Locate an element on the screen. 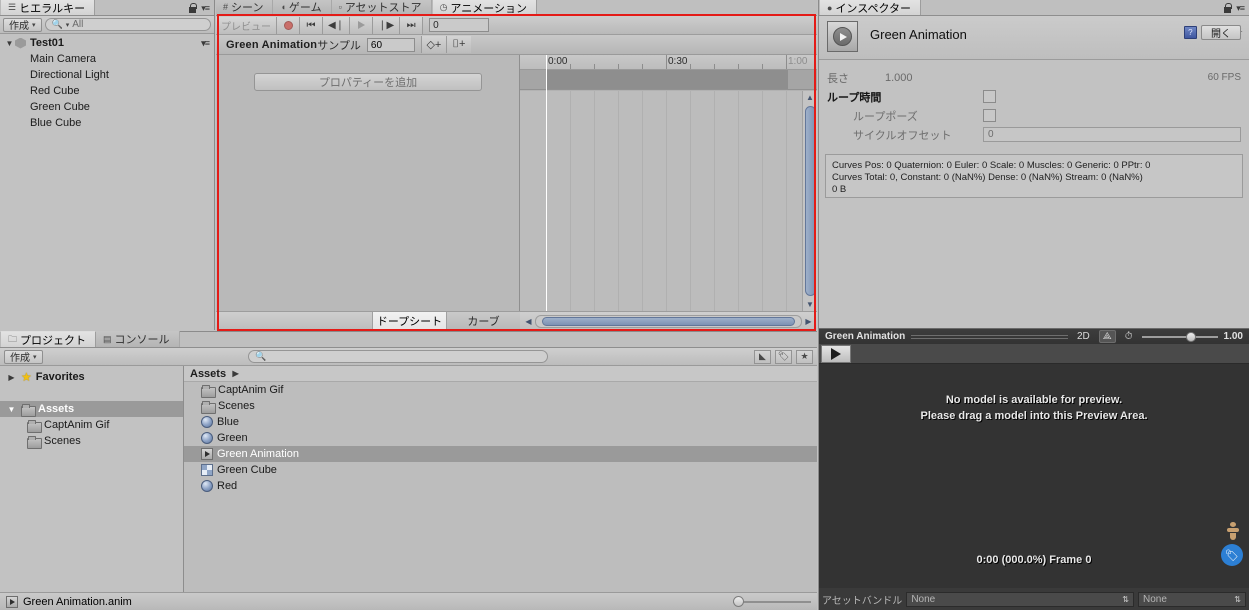 The width and height of the screenshot is (1249, 610). timeline-horizontal-scrollbar: ◀ ▶ is located at coordinates (668, 320).